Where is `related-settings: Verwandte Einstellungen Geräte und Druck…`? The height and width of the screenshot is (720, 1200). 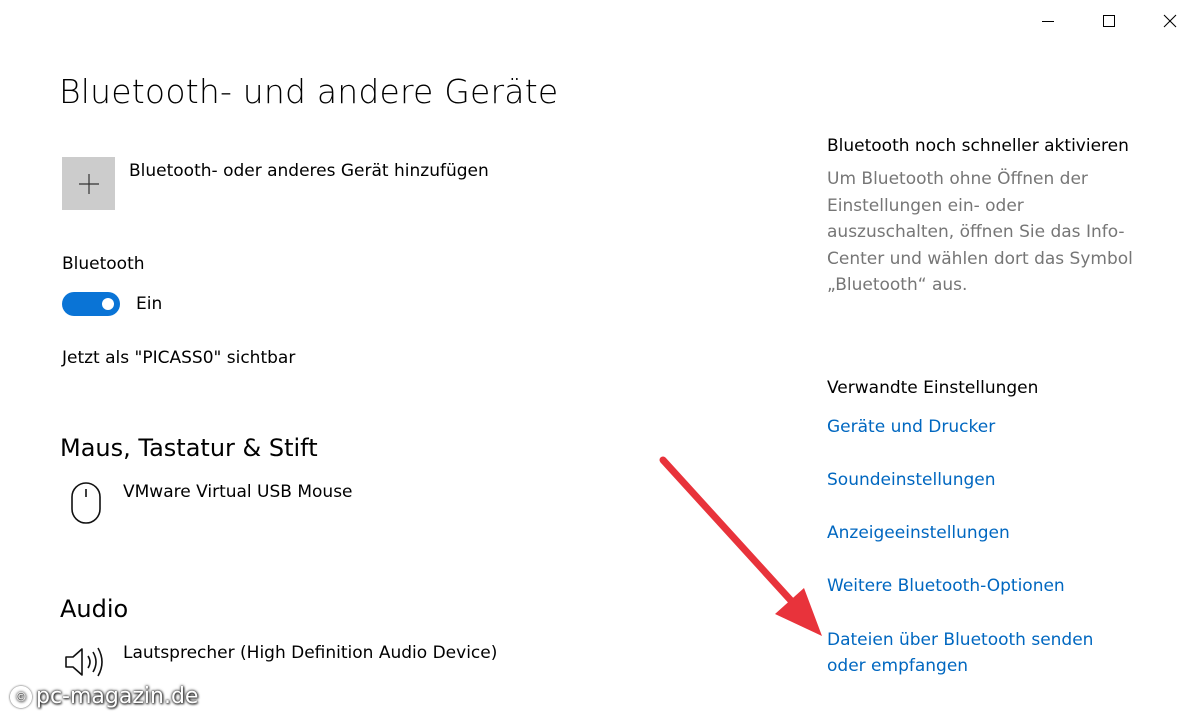
related-settings: Verwandte Einstellungen Geräte und Druck… is located at coordinates (992, 527).